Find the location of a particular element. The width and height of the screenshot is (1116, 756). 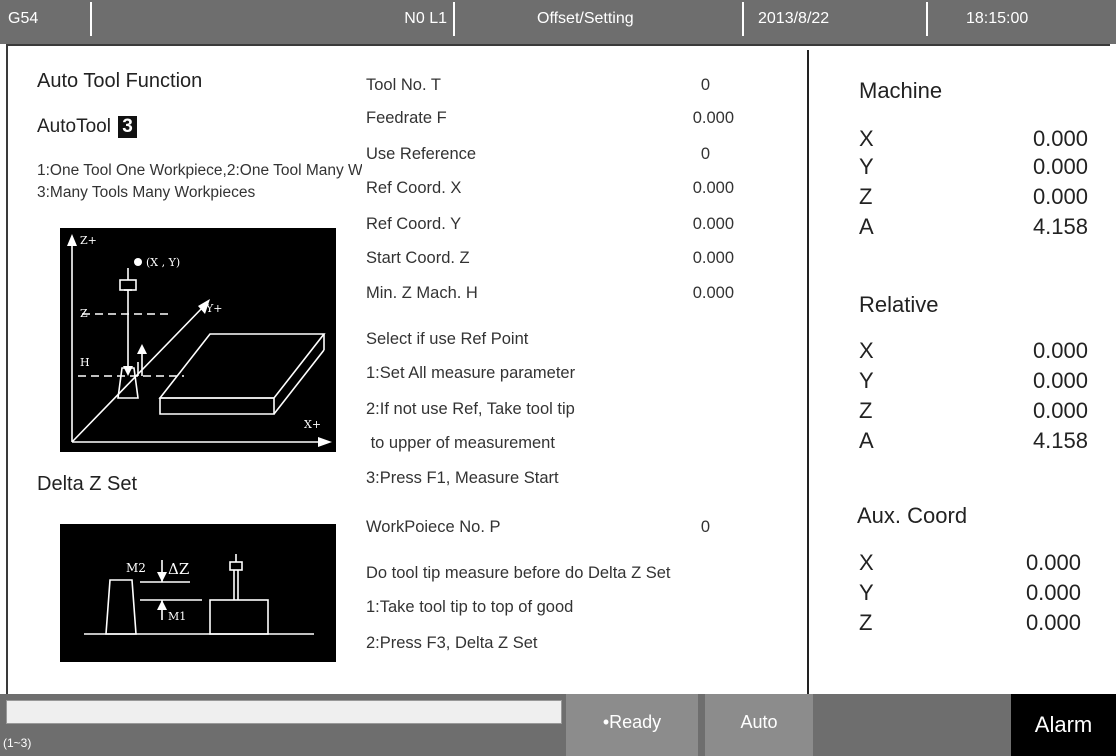

param-value-use-reference: 0 is located at coordinates (655, 154).